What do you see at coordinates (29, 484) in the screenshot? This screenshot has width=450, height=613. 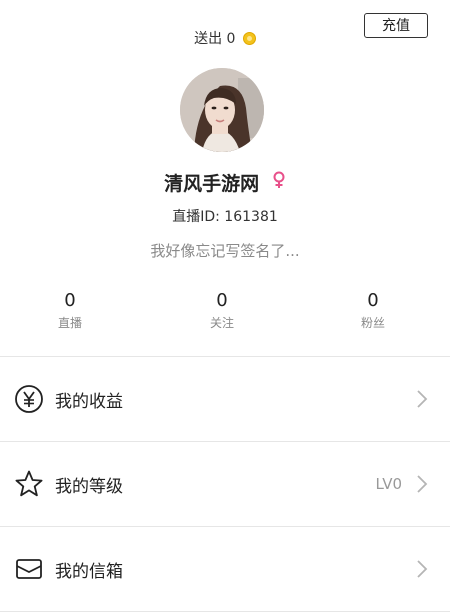 I see `star-icon` at bounding box center [29, 484].